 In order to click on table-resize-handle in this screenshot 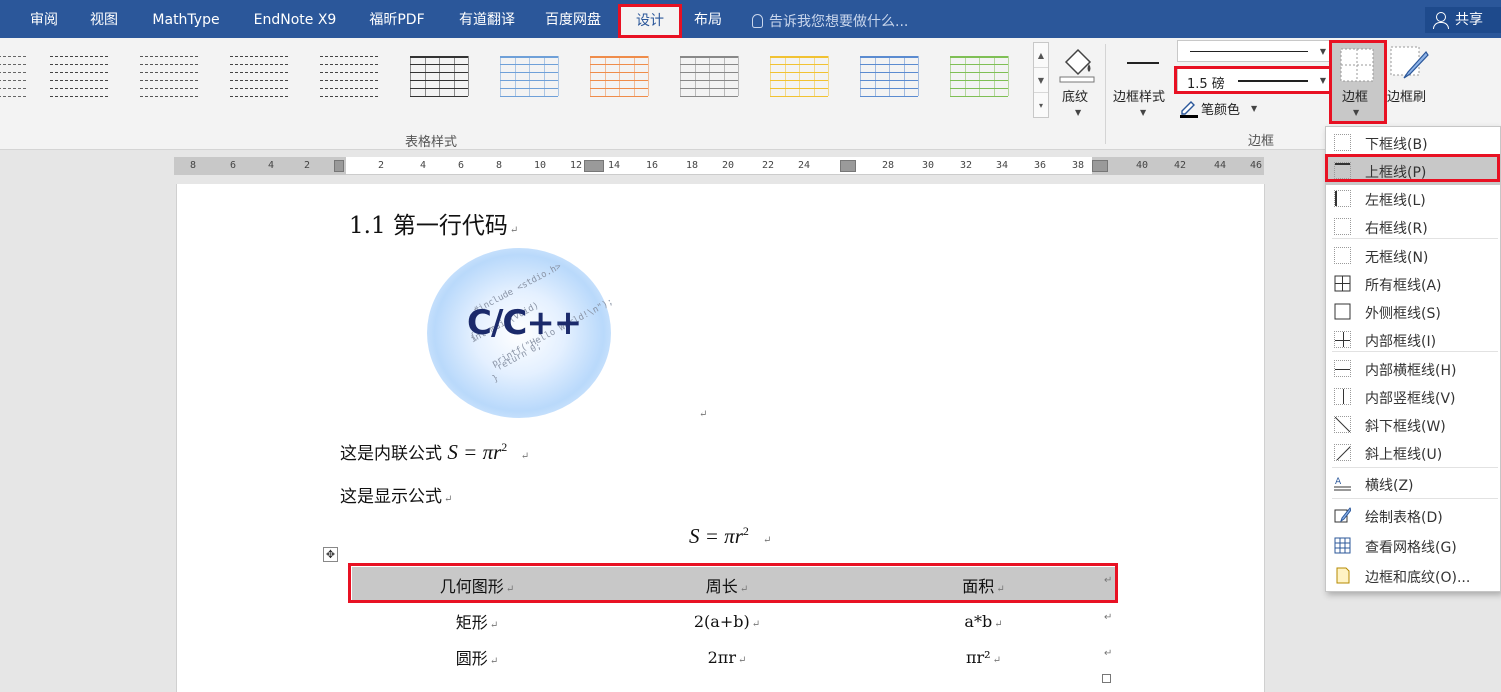, I will do `click(1106, 678)`.